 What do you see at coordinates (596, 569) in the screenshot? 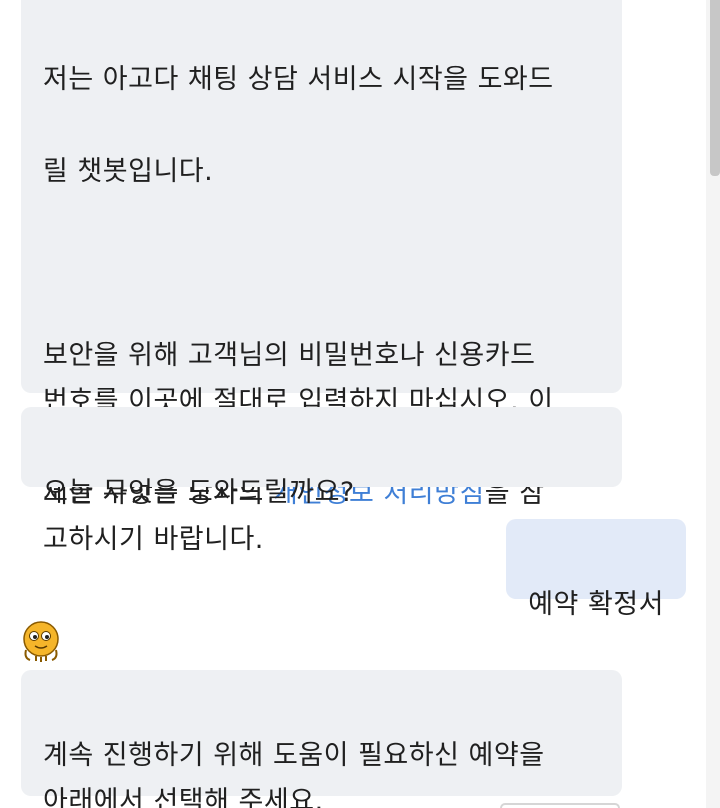
I see `user-message-reply: 예약 확정서` at bounding box center [596, 569].